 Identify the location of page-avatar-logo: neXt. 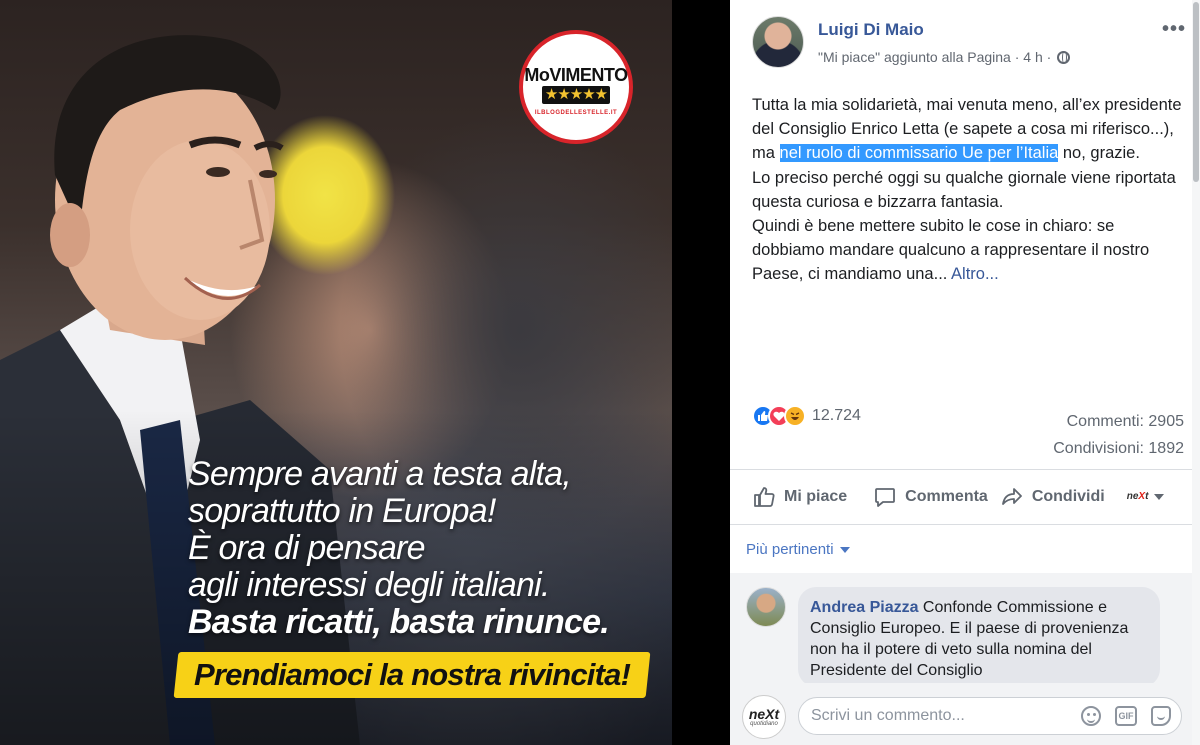
(764, 714).